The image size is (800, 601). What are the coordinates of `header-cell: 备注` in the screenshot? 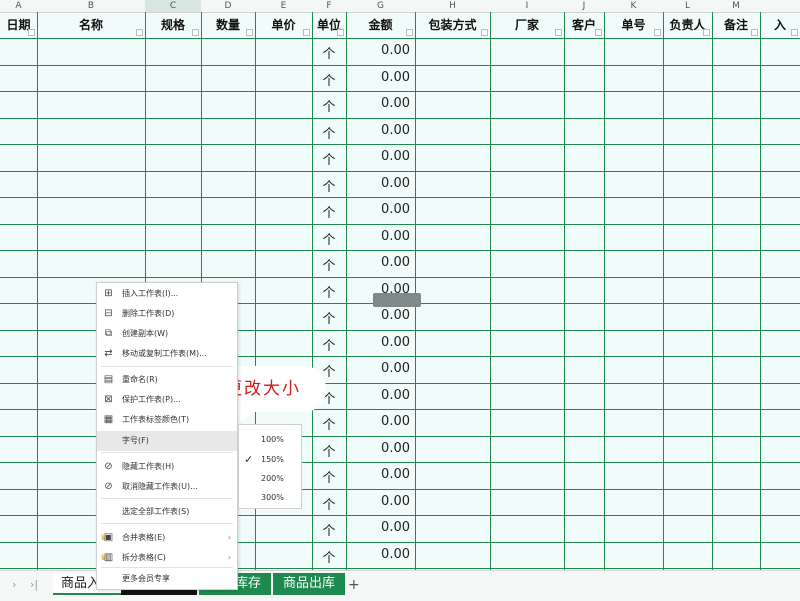 It's located at (736, 25).